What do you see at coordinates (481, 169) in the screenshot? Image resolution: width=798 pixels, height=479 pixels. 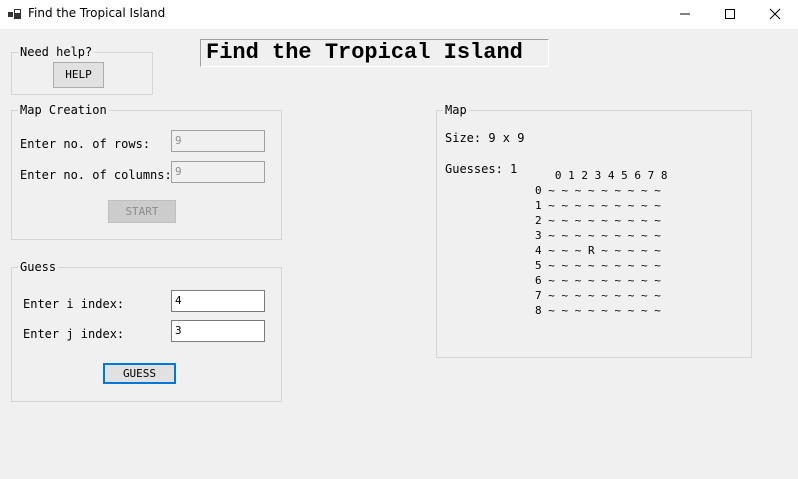 I see `guesses-count-label: Guesses: 1` at bounding box center [481, 169].